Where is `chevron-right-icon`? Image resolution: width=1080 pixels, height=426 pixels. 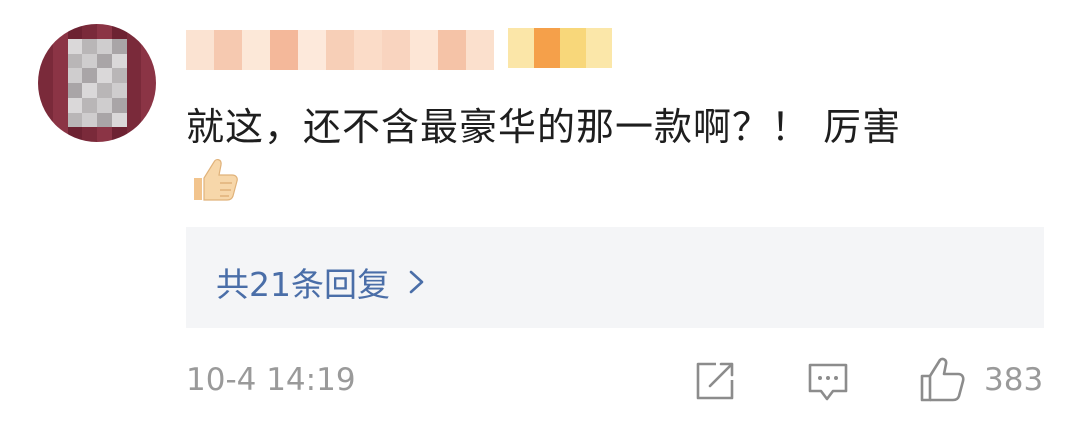 chevron-right-icon is located at coordinates (416, 282).